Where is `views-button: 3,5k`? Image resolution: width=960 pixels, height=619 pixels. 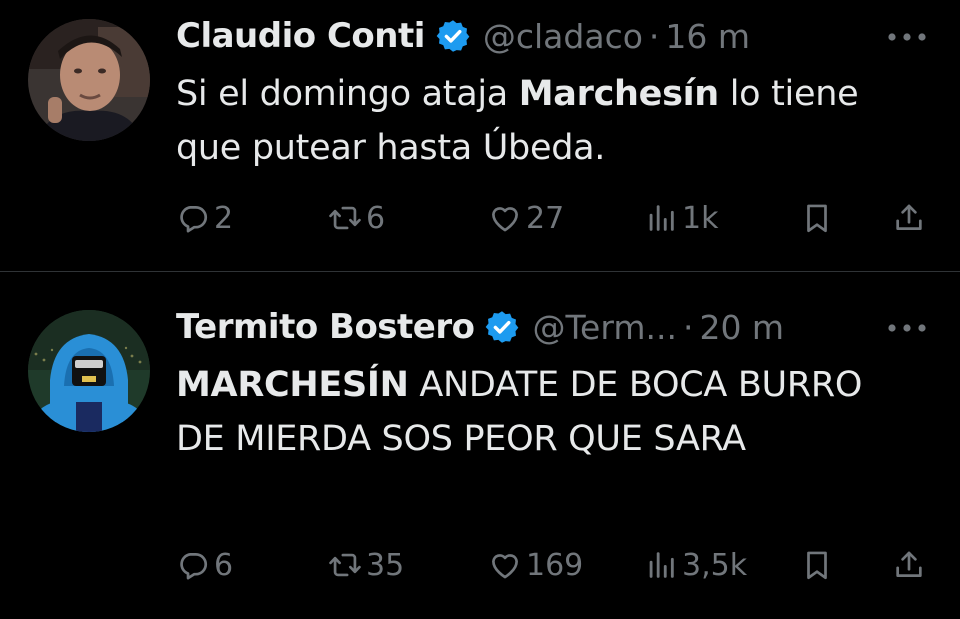
views-button: 3,5k is located at coordinates (695, 565).